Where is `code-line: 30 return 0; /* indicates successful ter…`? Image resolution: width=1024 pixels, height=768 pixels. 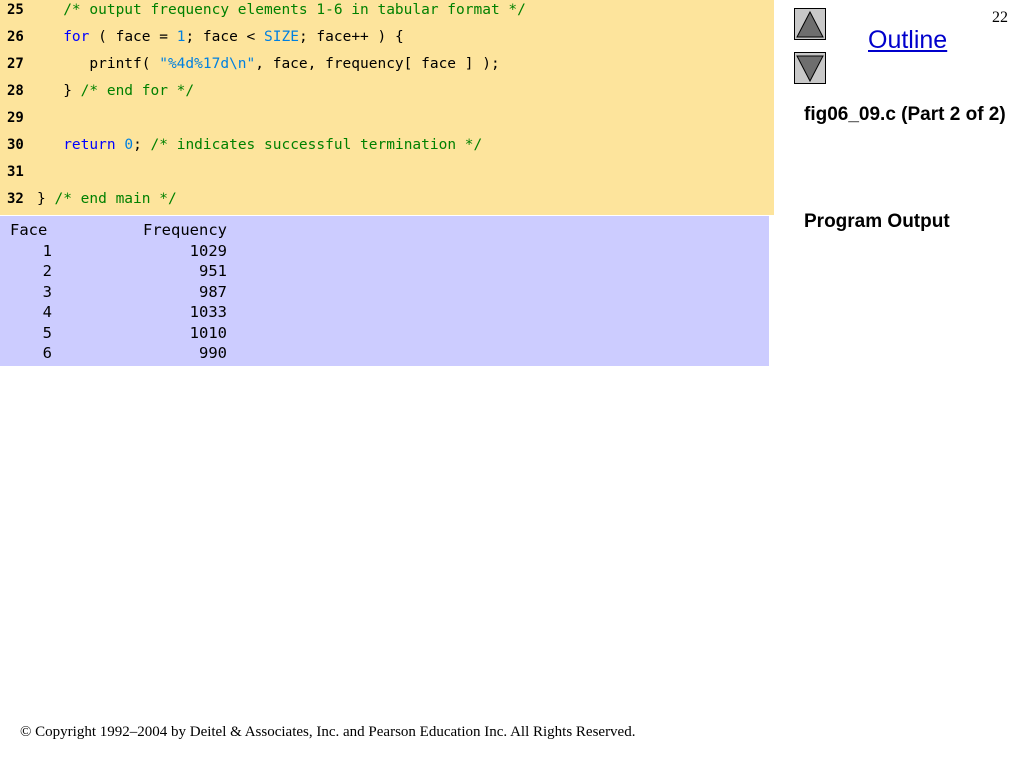
code-line: 30 return 0; /* indicates successful ter… is located at coordinates (387, 149).